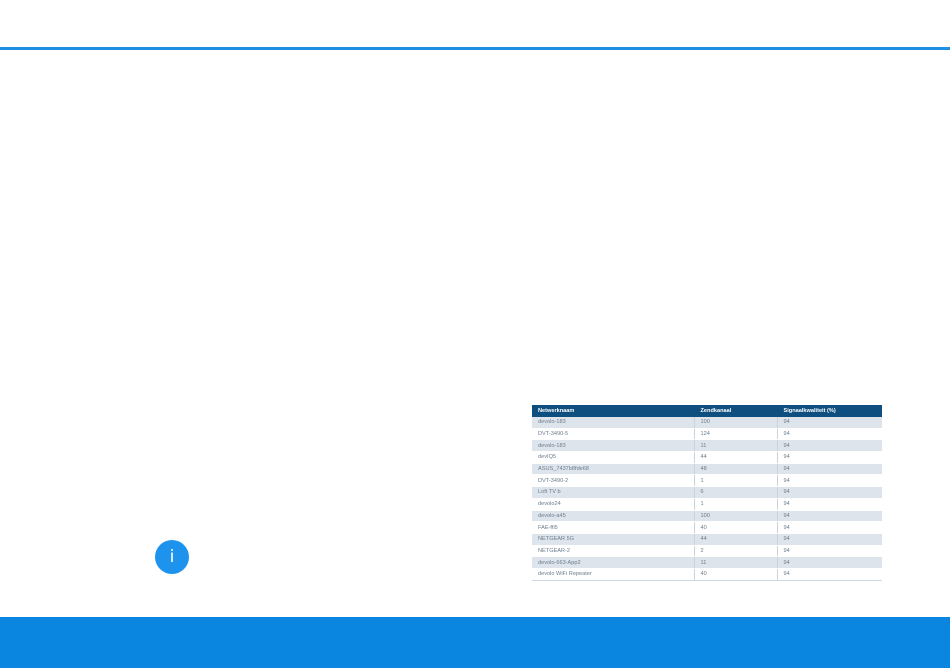 The width and height of the screenshot is (950, 668). I want to click on table-row: FAE-ffi5 40 94, so click(707, 527).